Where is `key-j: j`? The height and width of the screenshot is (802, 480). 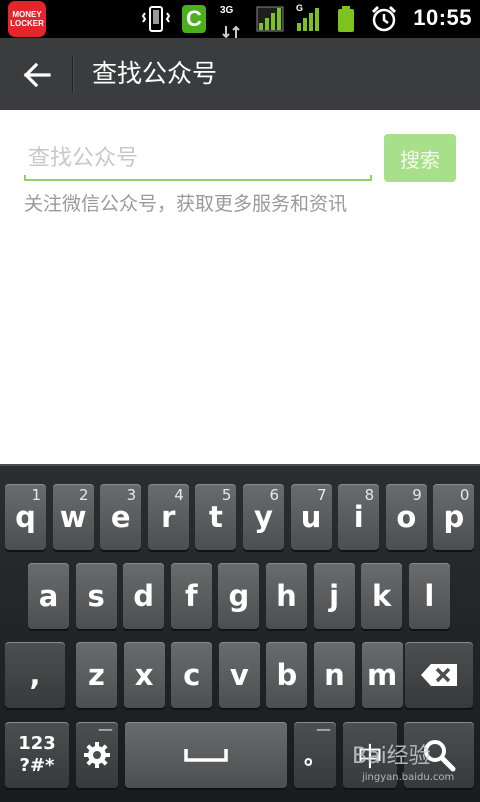
key-j: j is located at coordinates (334, 596).